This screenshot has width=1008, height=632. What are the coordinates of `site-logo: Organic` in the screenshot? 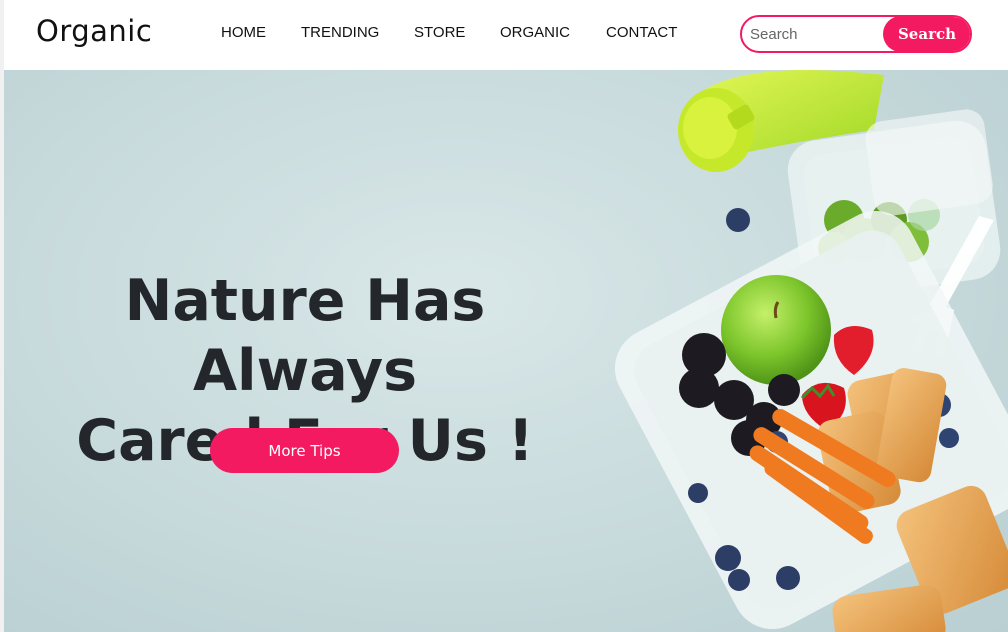 It's located at (94, 31).